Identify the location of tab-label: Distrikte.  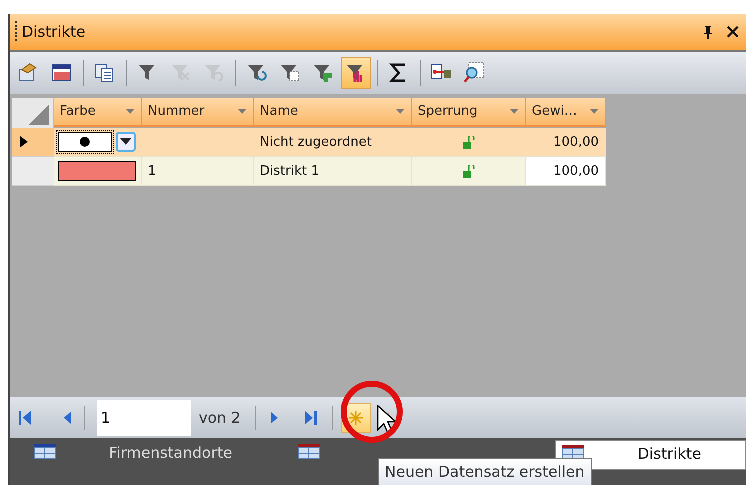
(669, 454).